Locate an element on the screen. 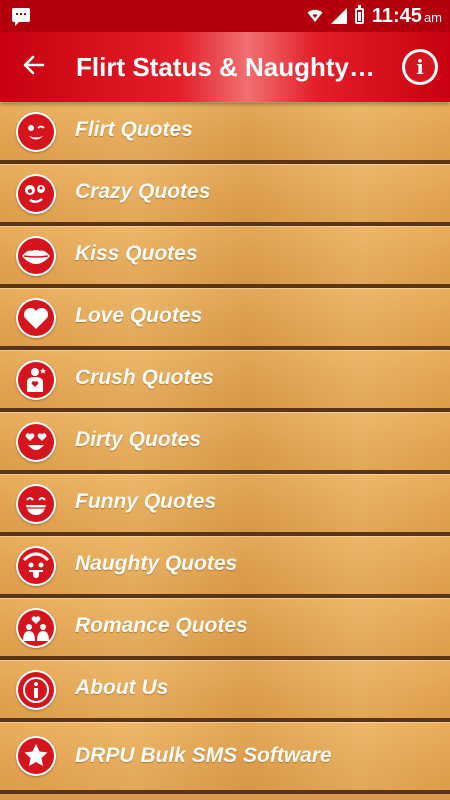 The width and height of the screenshot is (450, 800). list-item-label: Naughty Quotes is located at coordinates (156, 563).